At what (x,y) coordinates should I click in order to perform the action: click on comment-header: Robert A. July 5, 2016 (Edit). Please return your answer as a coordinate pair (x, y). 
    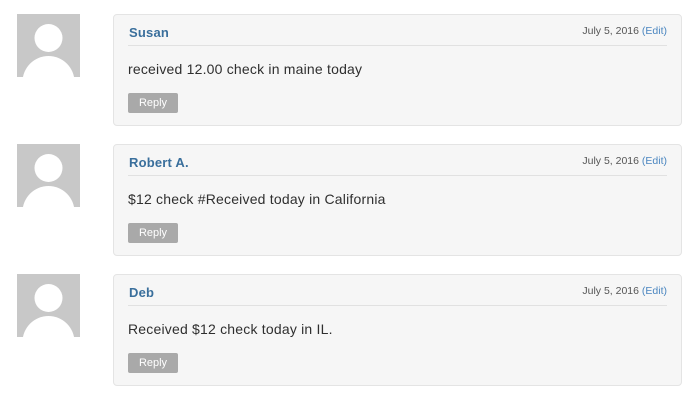
    Looking at the image, I should click on (397, 160).